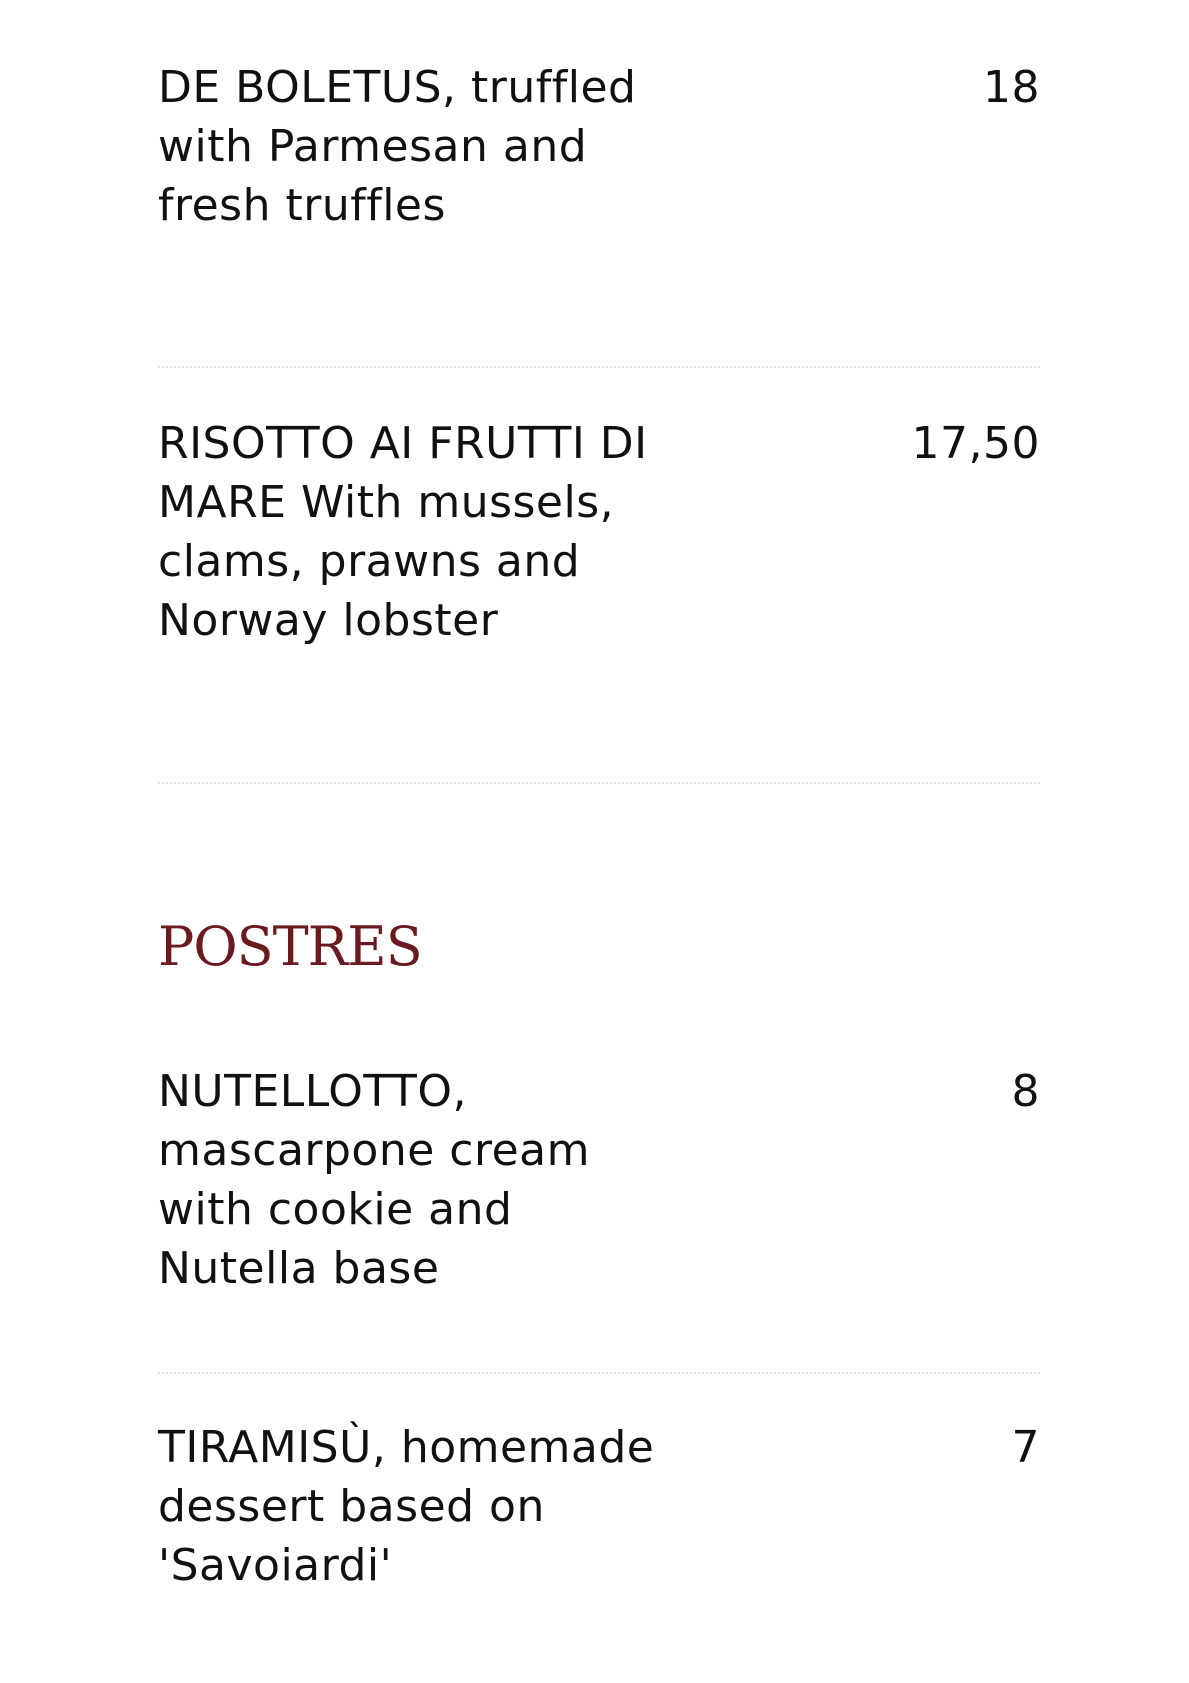  What do you see at coordinates (307, 87) in the screenshot?
I see `menu-item-name: DE BOLETUS,` at bounding box center [307, 87].